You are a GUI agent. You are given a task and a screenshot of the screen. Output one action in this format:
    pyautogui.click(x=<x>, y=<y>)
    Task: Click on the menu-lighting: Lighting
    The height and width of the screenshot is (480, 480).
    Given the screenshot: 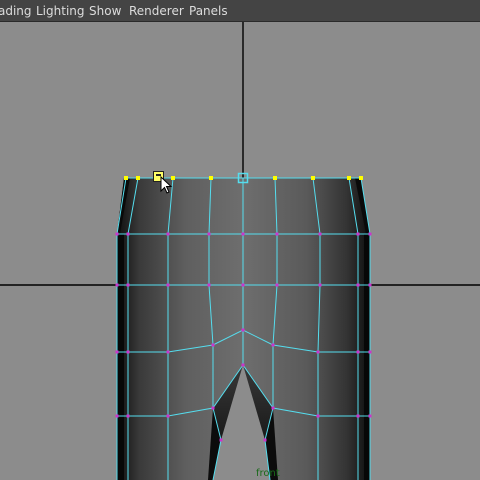 What is the action you would take?
    pyautogui.click(x=60, y=11)
    